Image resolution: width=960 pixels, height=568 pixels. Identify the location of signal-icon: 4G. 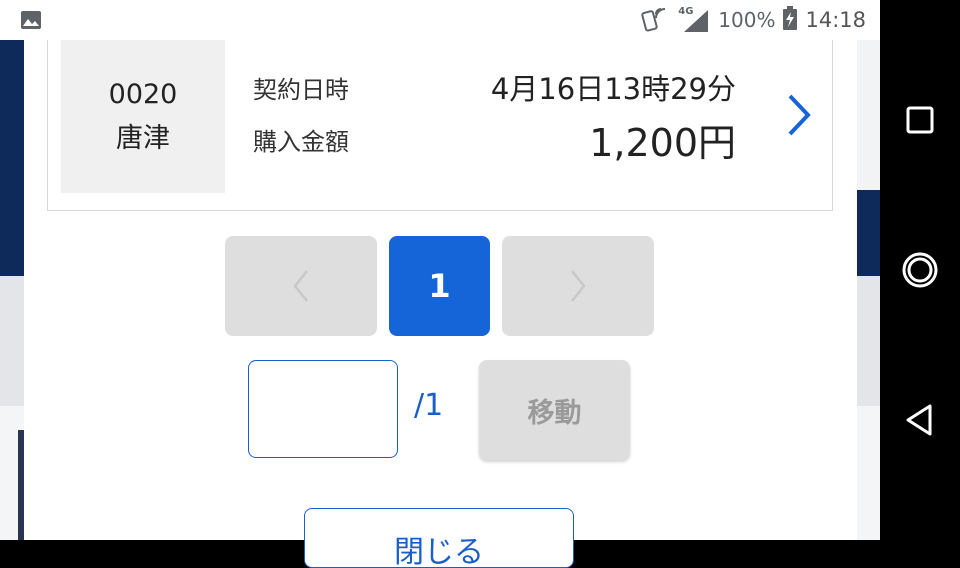
(694, 20).